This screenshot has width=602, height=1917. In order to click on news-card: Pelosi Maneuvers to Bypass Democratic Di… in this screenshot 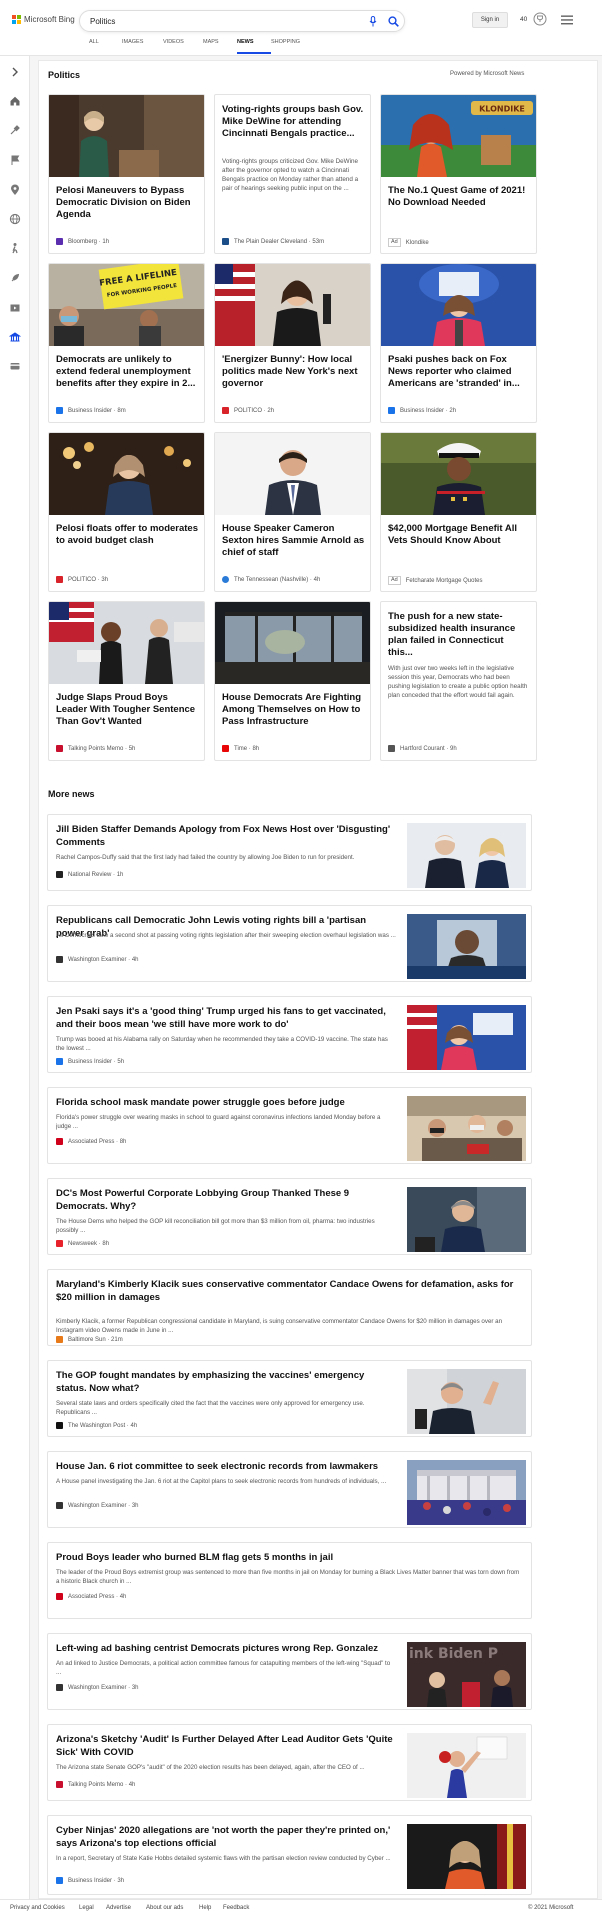, I will do `click(126, 174)`.